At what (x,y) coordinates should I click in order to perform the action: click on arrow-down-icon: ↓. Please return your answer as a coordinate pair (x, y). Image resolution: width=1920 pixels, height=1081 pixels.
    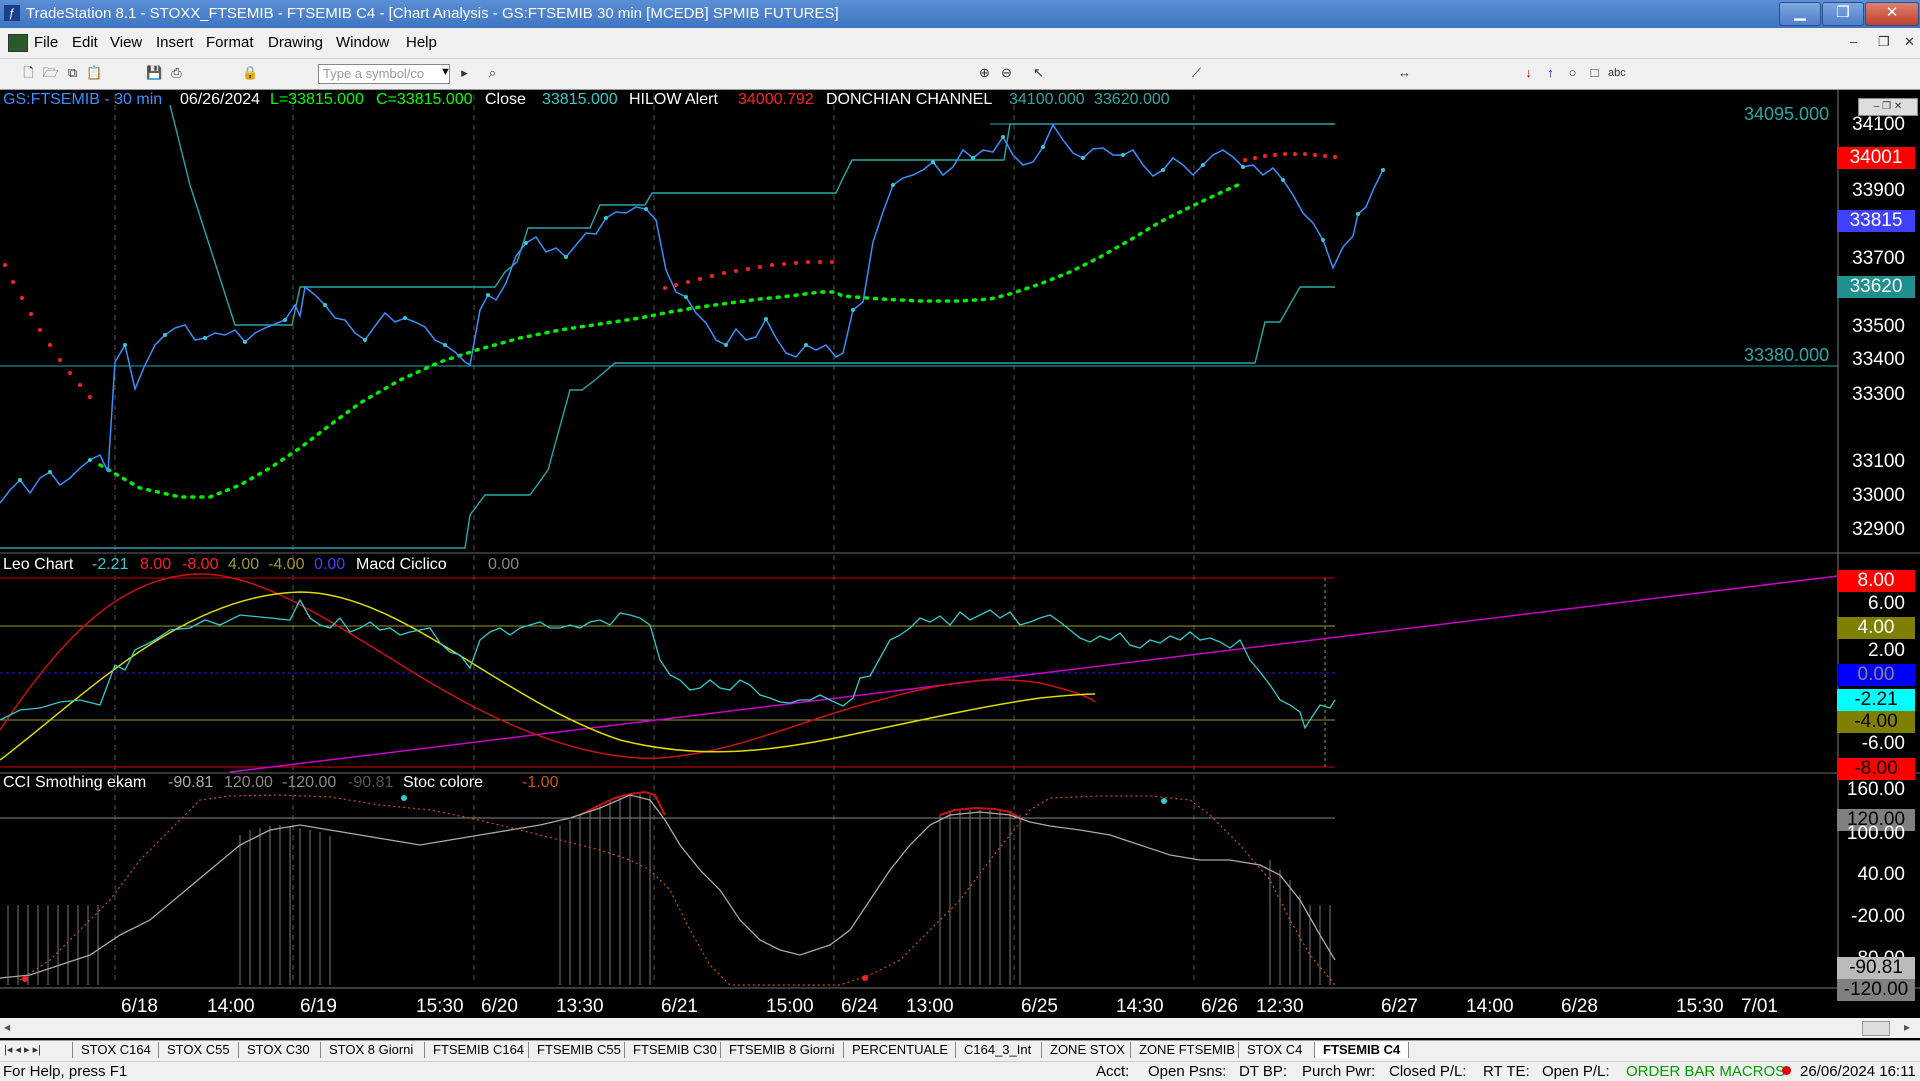
    Looking at the image, I should click on (1528, 73).